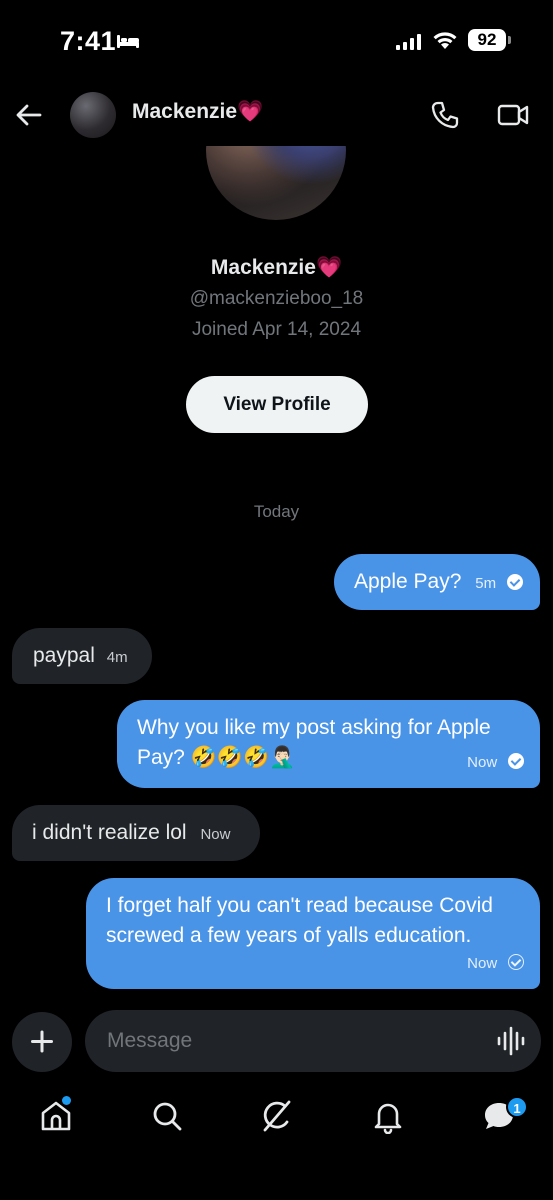 Image resolution: width=553 pixels, height=1200 pixels. I want to click on voice-icon, so click(511, 1041).